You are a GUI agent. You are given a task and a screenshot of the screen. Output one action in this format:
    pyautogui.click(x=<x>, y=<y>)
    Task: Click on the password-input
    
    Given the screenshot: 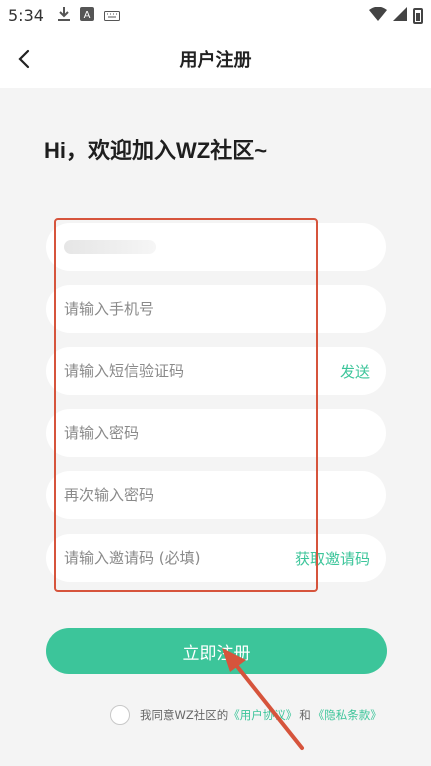 What is the action you would take?
    pyautogui.click(x=169, y=433)
    